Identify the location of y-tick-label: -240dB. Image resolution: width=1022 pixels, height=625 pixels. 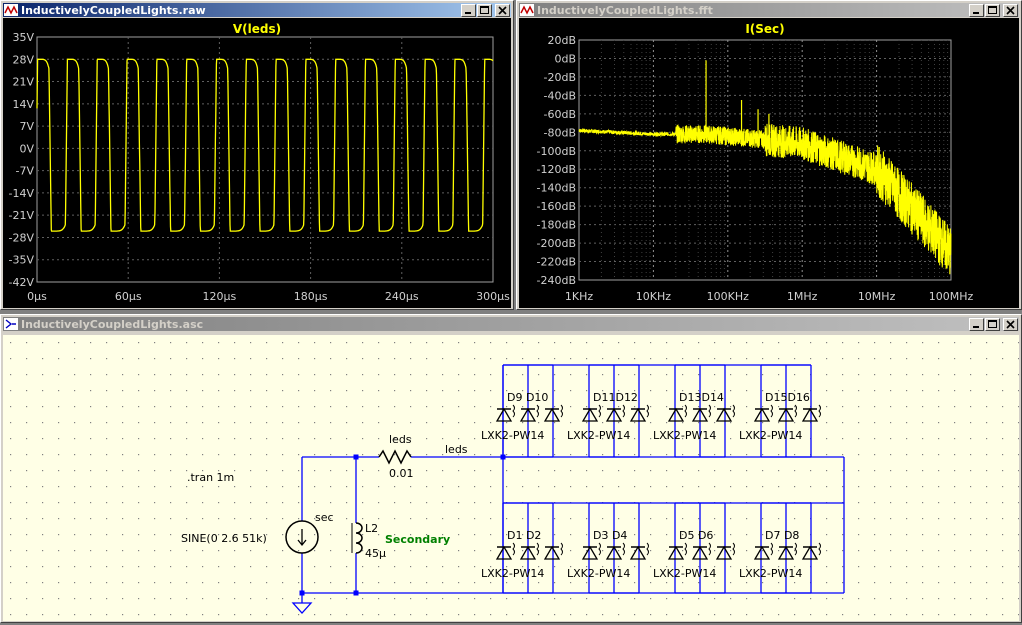
(557, 280).